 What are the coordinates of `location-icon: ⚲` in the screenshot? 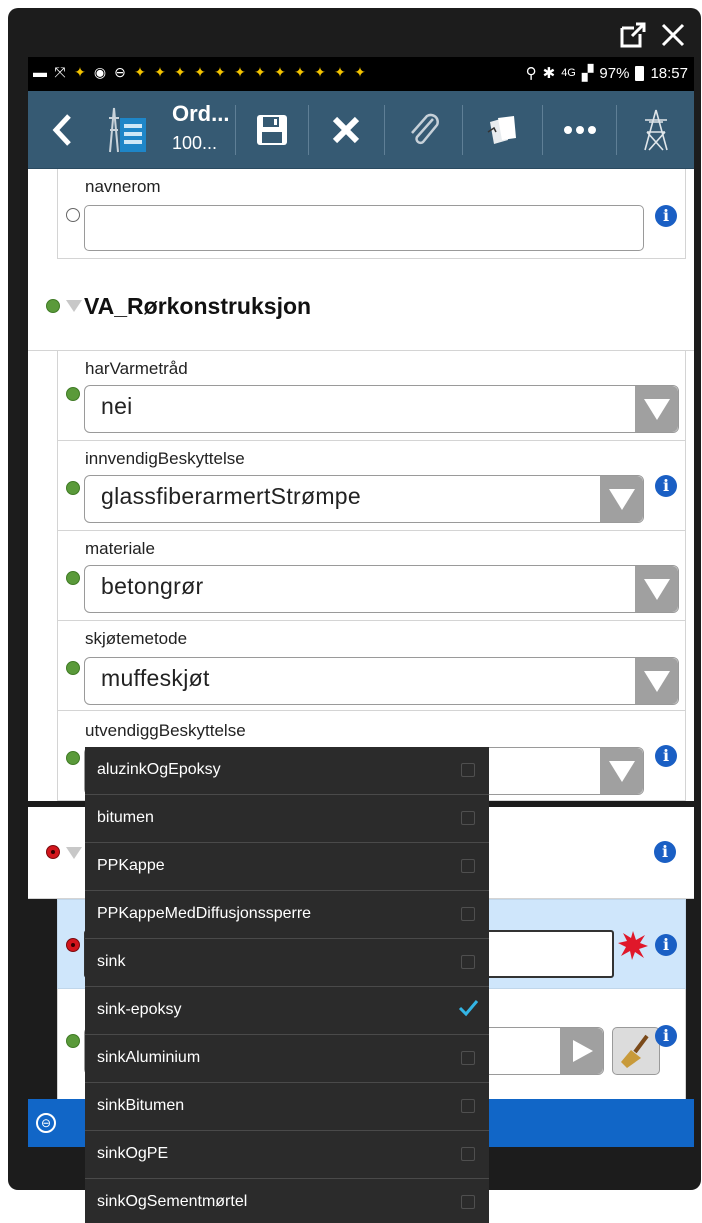 It's located at (531, 73).